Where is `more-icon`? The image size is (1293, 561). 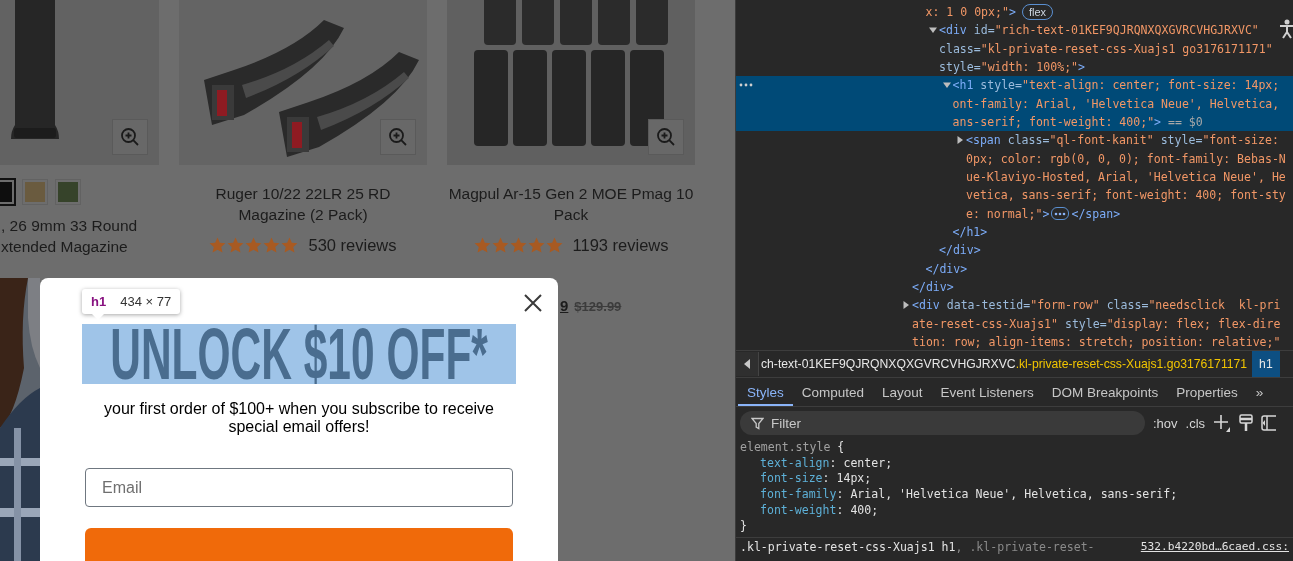
more-icon is located at coordinates (746, 85).